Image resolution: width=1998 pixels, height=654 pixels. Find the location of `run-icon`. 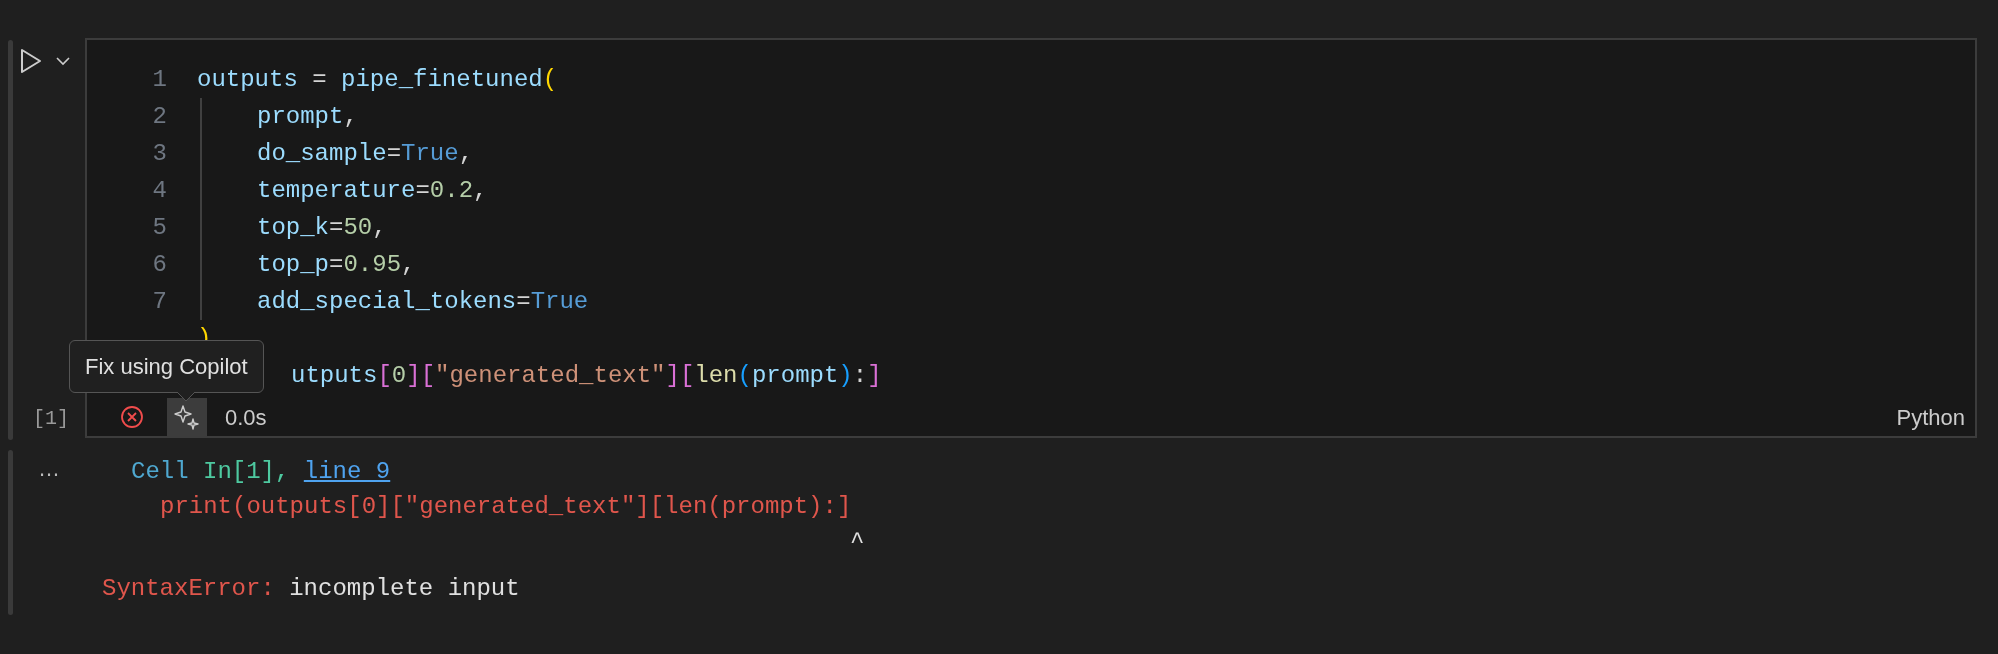

run-icon is located at coordinates (31, 61).